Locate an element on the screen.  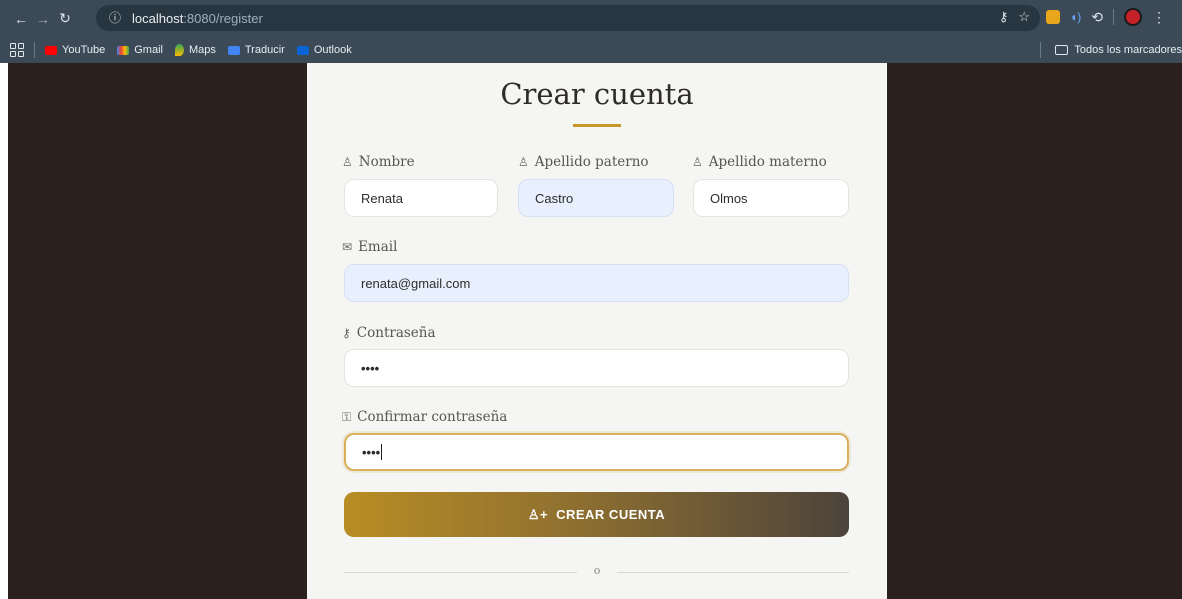
url-text: localhost:8080/register is located at coordinates (197, 18).